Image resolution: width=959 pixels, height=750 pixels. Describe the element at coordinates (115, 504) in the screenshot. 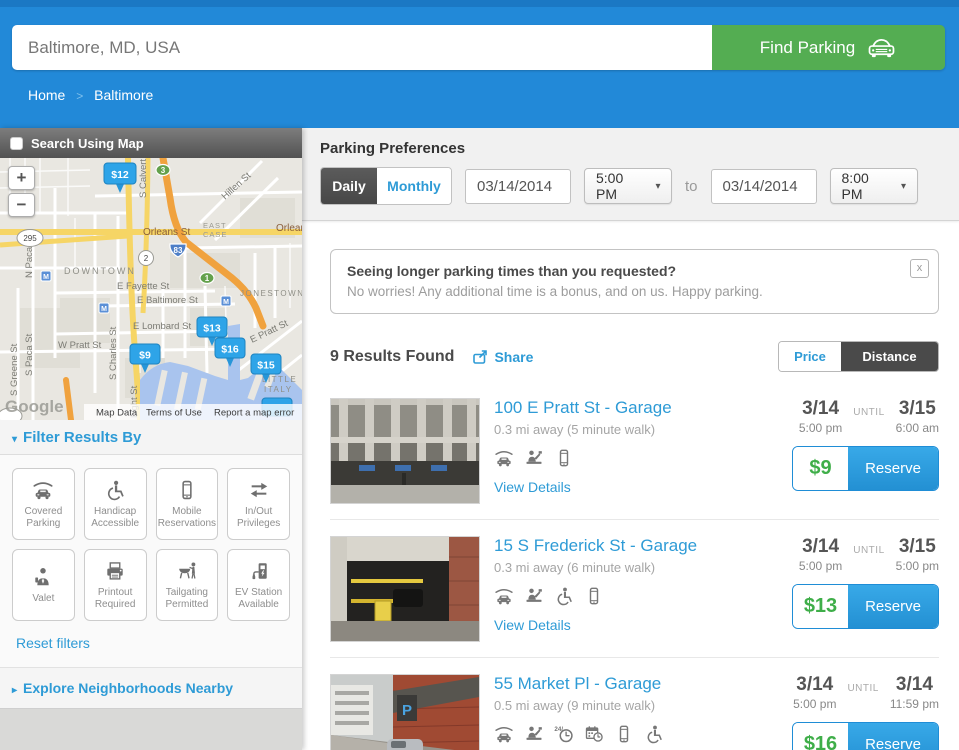

I see `filter-handicap-button: Handicap Accessible` at that location.